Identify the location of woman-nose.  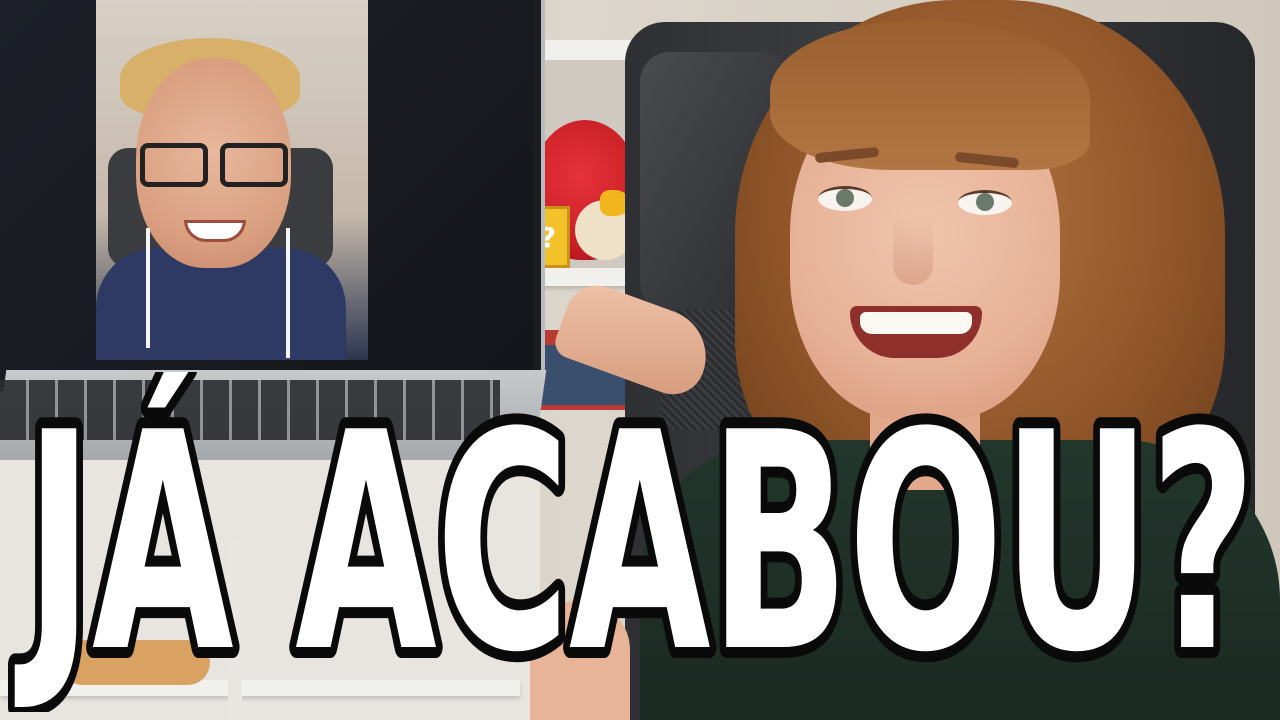
(913, 250).